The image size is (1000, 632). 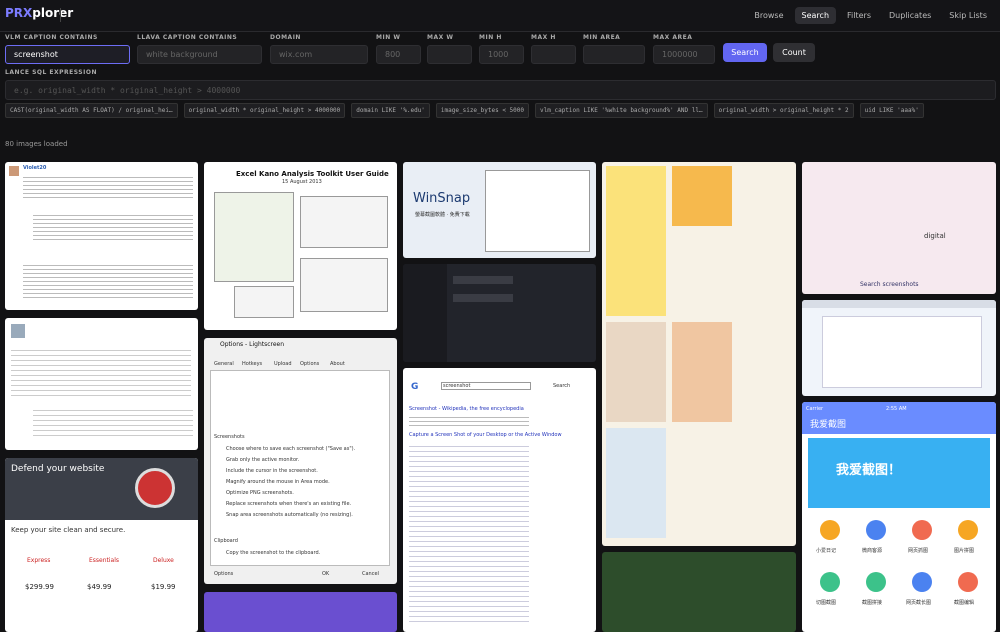 I want to click on thumbnail-game-grid, so click(x=699, y=592).